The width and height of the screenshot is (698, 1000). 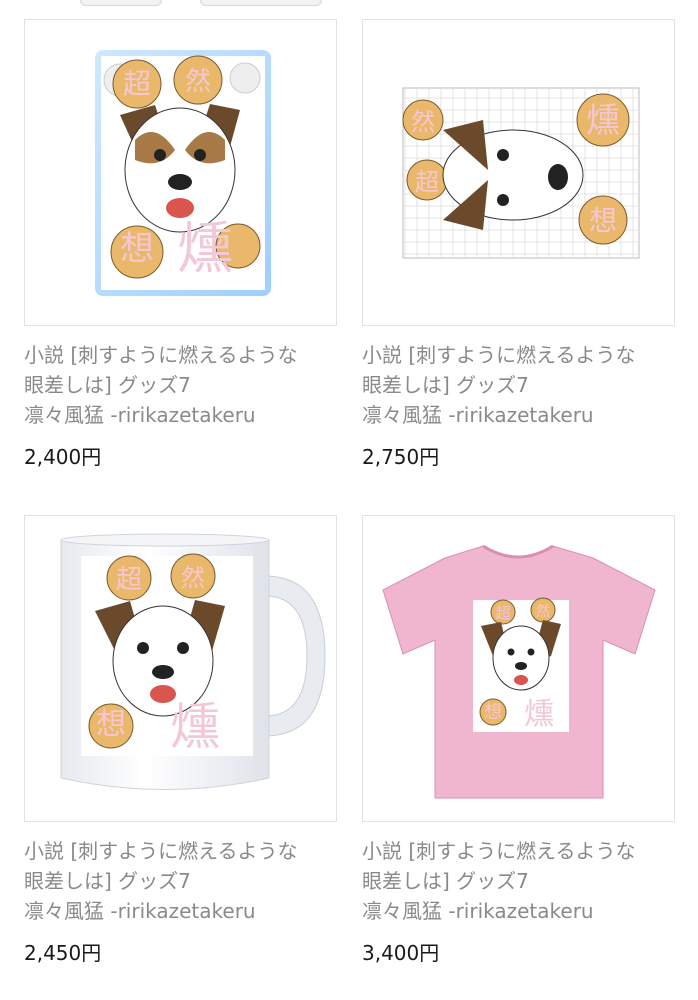 What do you see at coordinates (63, 953) in the screenshot?
I see `product-price: 2,450円` at bounding box center [63, 953].